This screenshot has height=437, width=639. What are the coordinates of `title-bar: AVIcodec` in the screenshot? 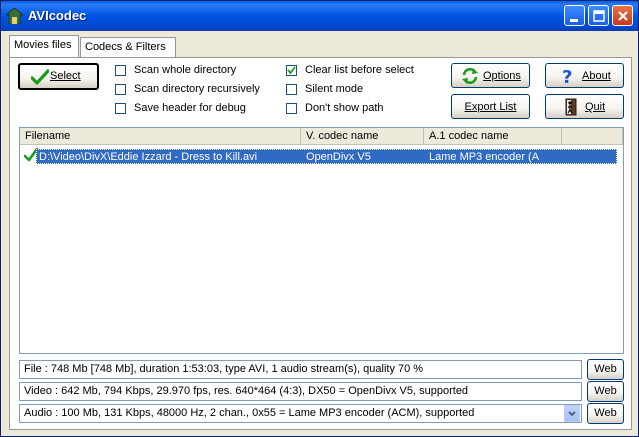 It's located at (319, 16).